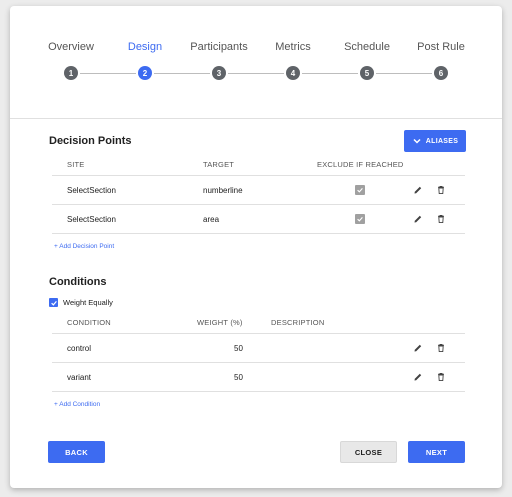  I want to click on table-header: CONDITION WEIGHT (%) DESCRIPTION, so click(258, 323).